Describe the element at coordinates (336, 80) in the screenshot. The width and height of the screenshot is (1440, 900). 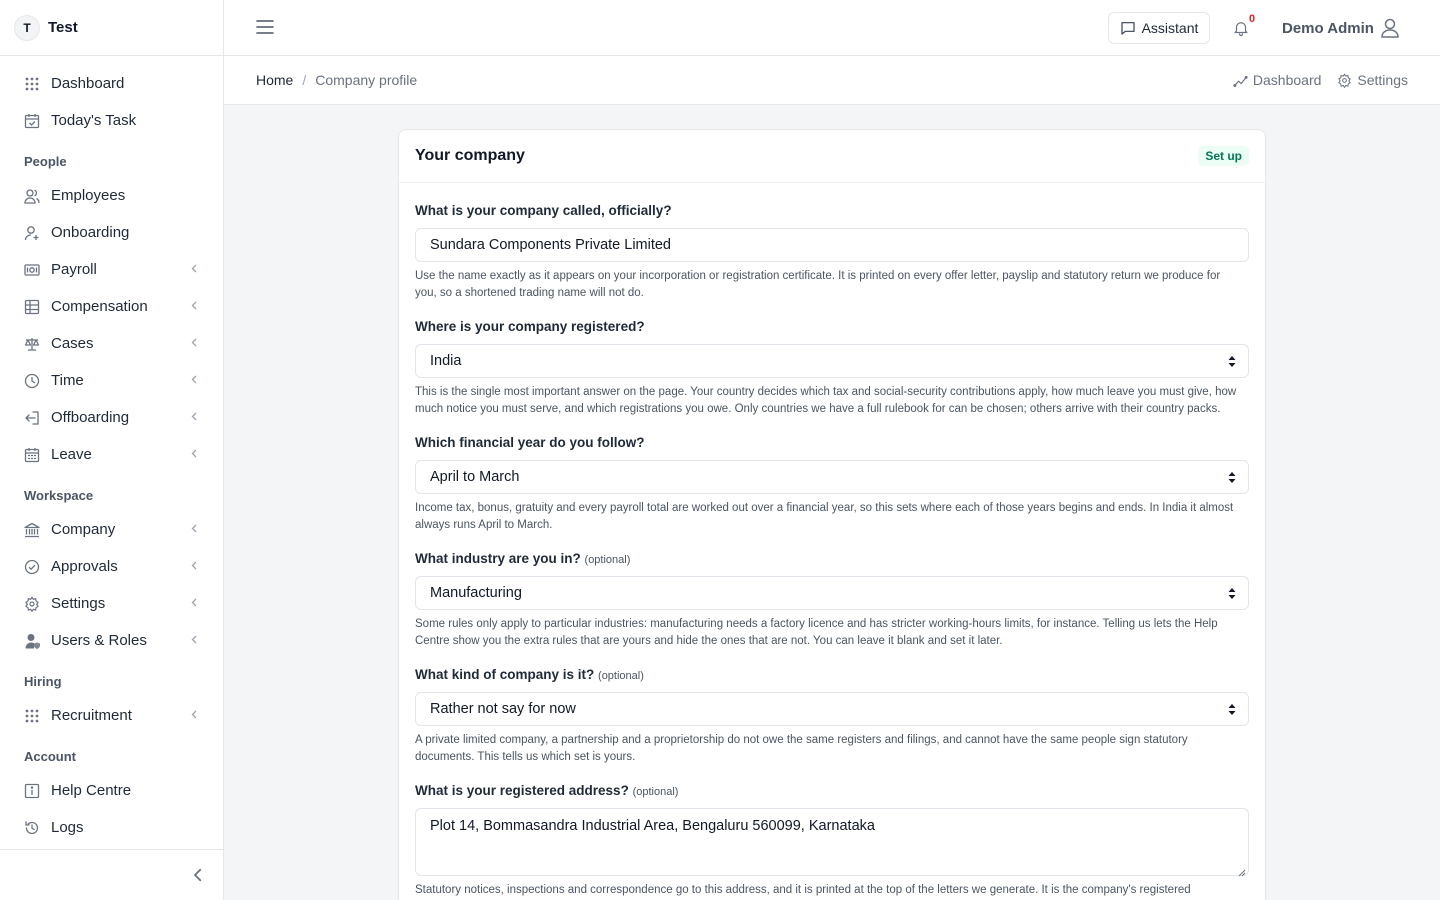
I see `breadcrumb: Home / Company profile` at that location.